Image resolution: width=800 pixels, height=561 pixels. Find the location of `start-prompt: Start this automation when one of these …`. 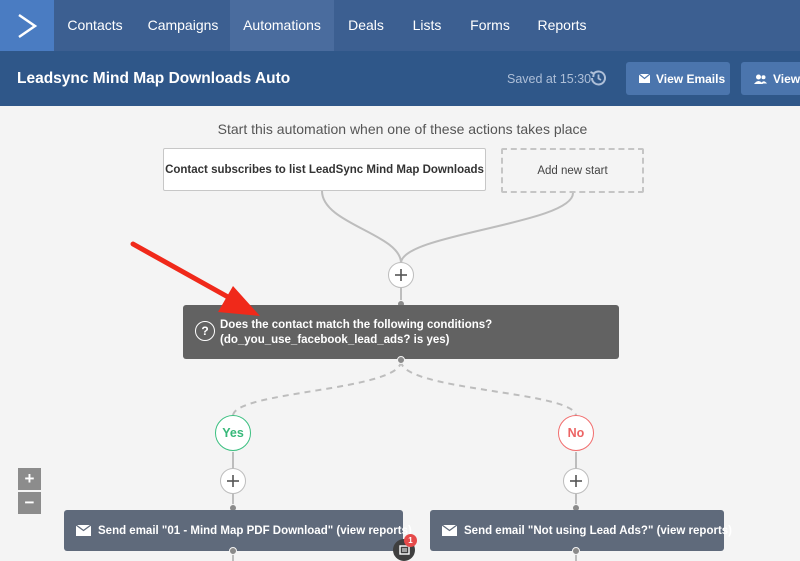

start-prompt: Start this automation when one of these … is located at coordinates (402, 129).